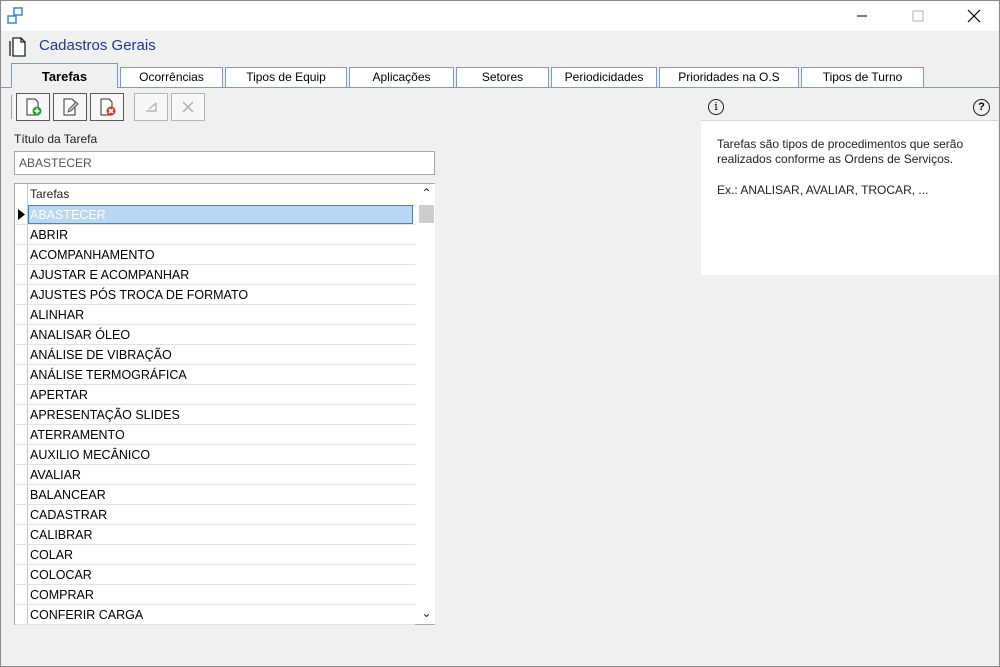 The height and width of the screenshot is (667, 1000). I want to click on maximize-icon, so click(918, 16).